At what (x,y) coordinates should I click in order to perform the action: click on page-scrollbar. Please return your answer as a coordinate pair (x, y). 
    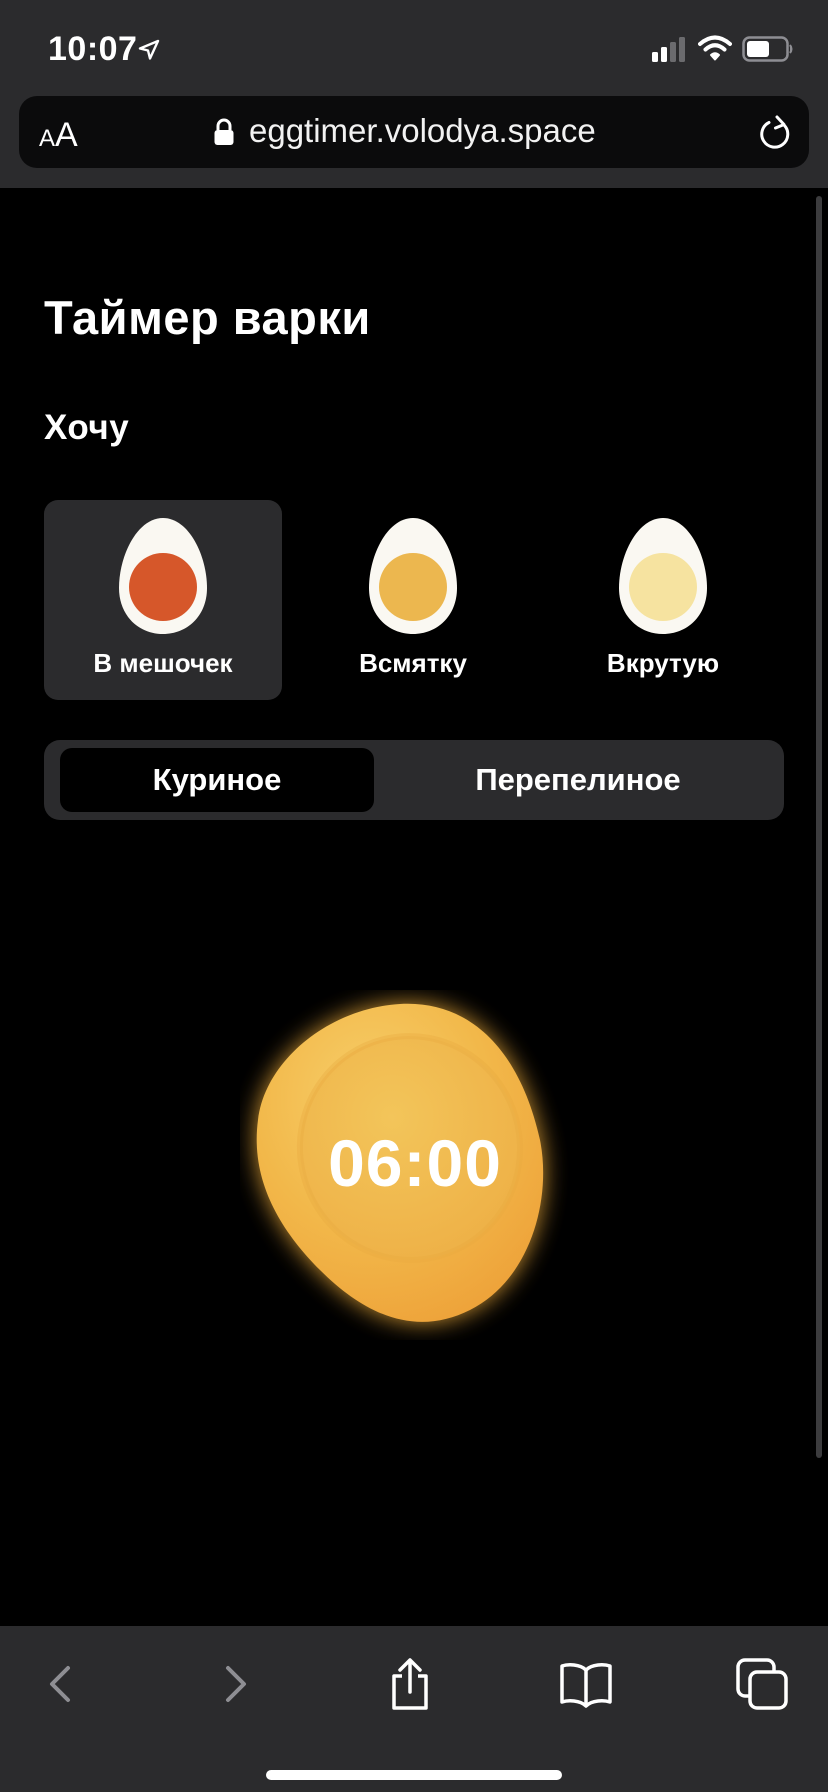
    Looking at the image, I should click on (819, 827).